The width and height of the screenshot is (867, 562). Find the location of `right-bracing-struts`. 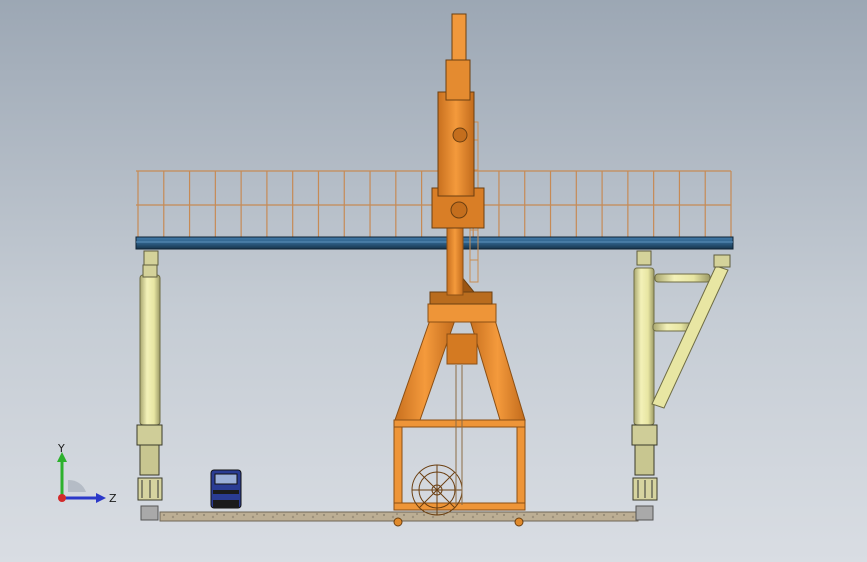

right-bracing-struts is located at coordinates (691, 331).